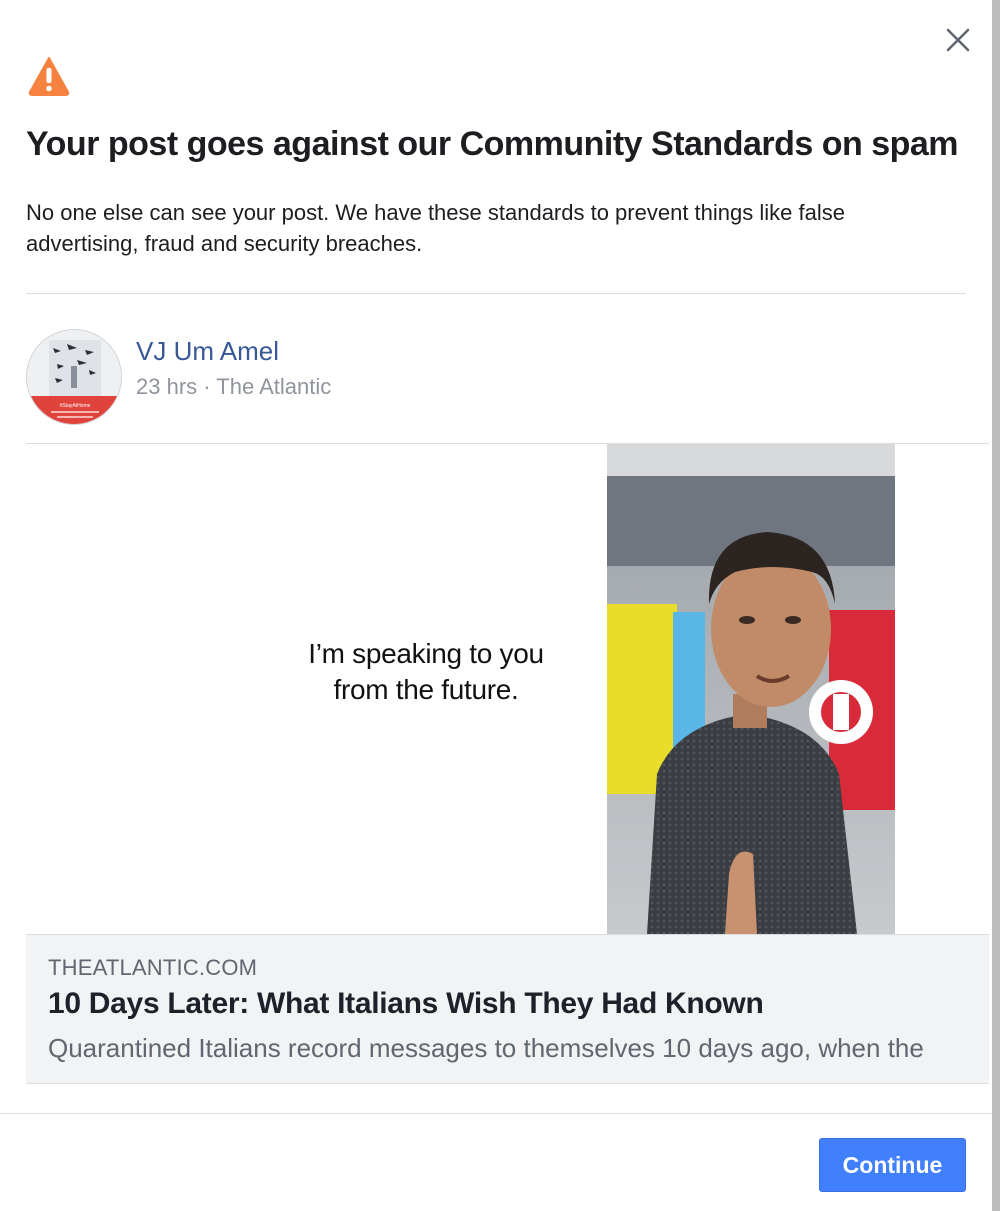  What do you see at coordinates (426, 672) in the screenshot?
I see `video-caption: I’m speaking to you from the future.` at bounding box center [426, 672].